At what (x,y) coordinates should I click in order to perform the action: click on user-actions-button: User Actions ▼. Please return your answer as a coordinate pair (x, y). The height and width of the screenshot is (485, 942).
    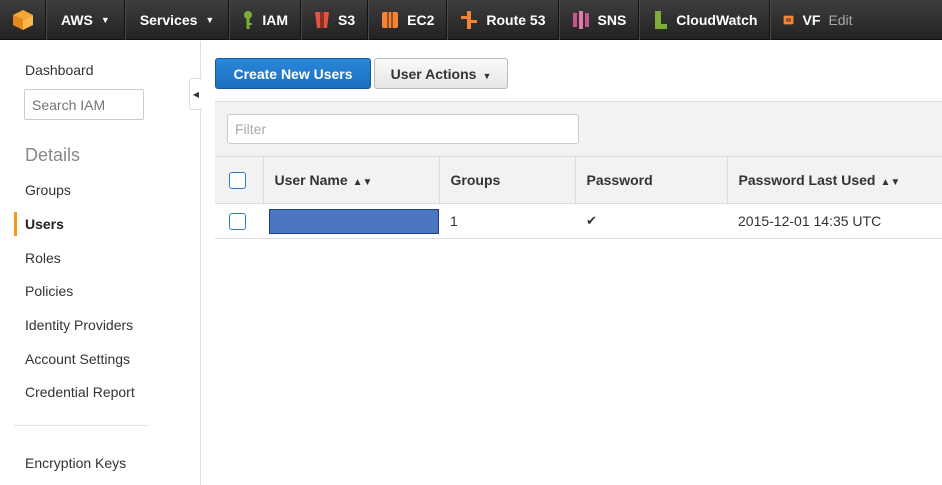
    Looking at the image, I should click on (441, 73).